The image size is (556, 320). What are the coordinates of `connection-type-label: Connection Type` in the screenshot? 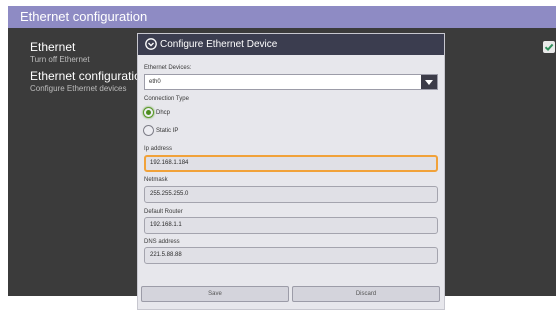 It's located at (166, 99).